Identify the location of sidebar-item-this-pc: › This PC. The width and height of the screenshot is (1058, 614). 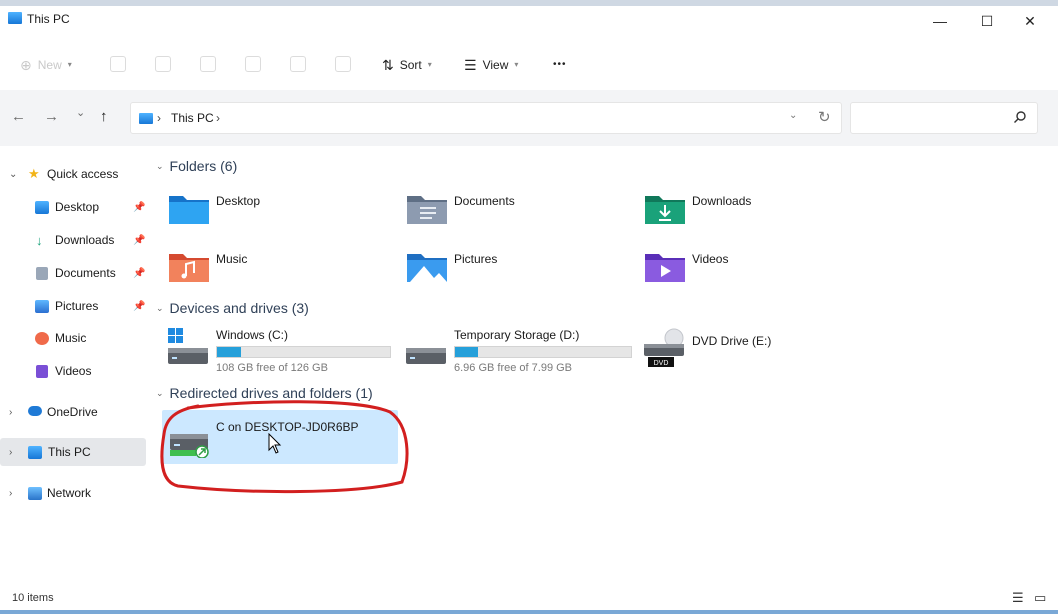
(73, 452).